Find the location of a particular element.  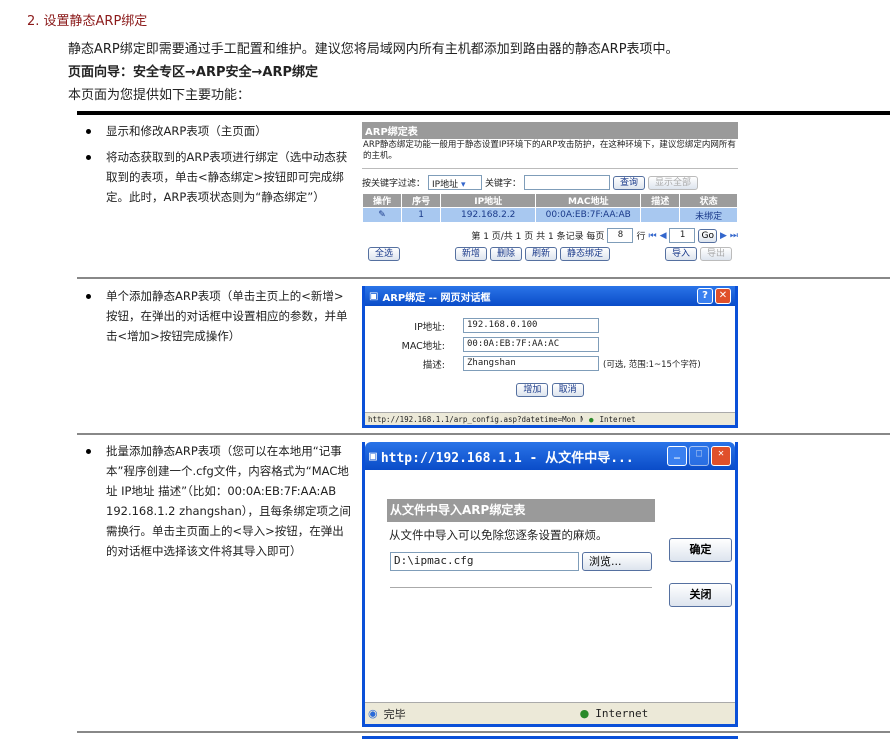

last-page-icon: ⏭ is located at coordinates (734, 236).